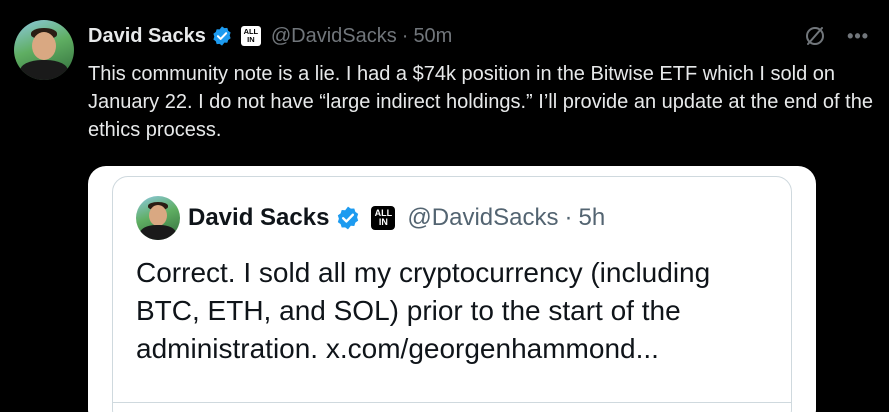  Describe the element at coordinates (334, 36) in the screenshot. I see `author-handle: @DavidSacks` at that location.